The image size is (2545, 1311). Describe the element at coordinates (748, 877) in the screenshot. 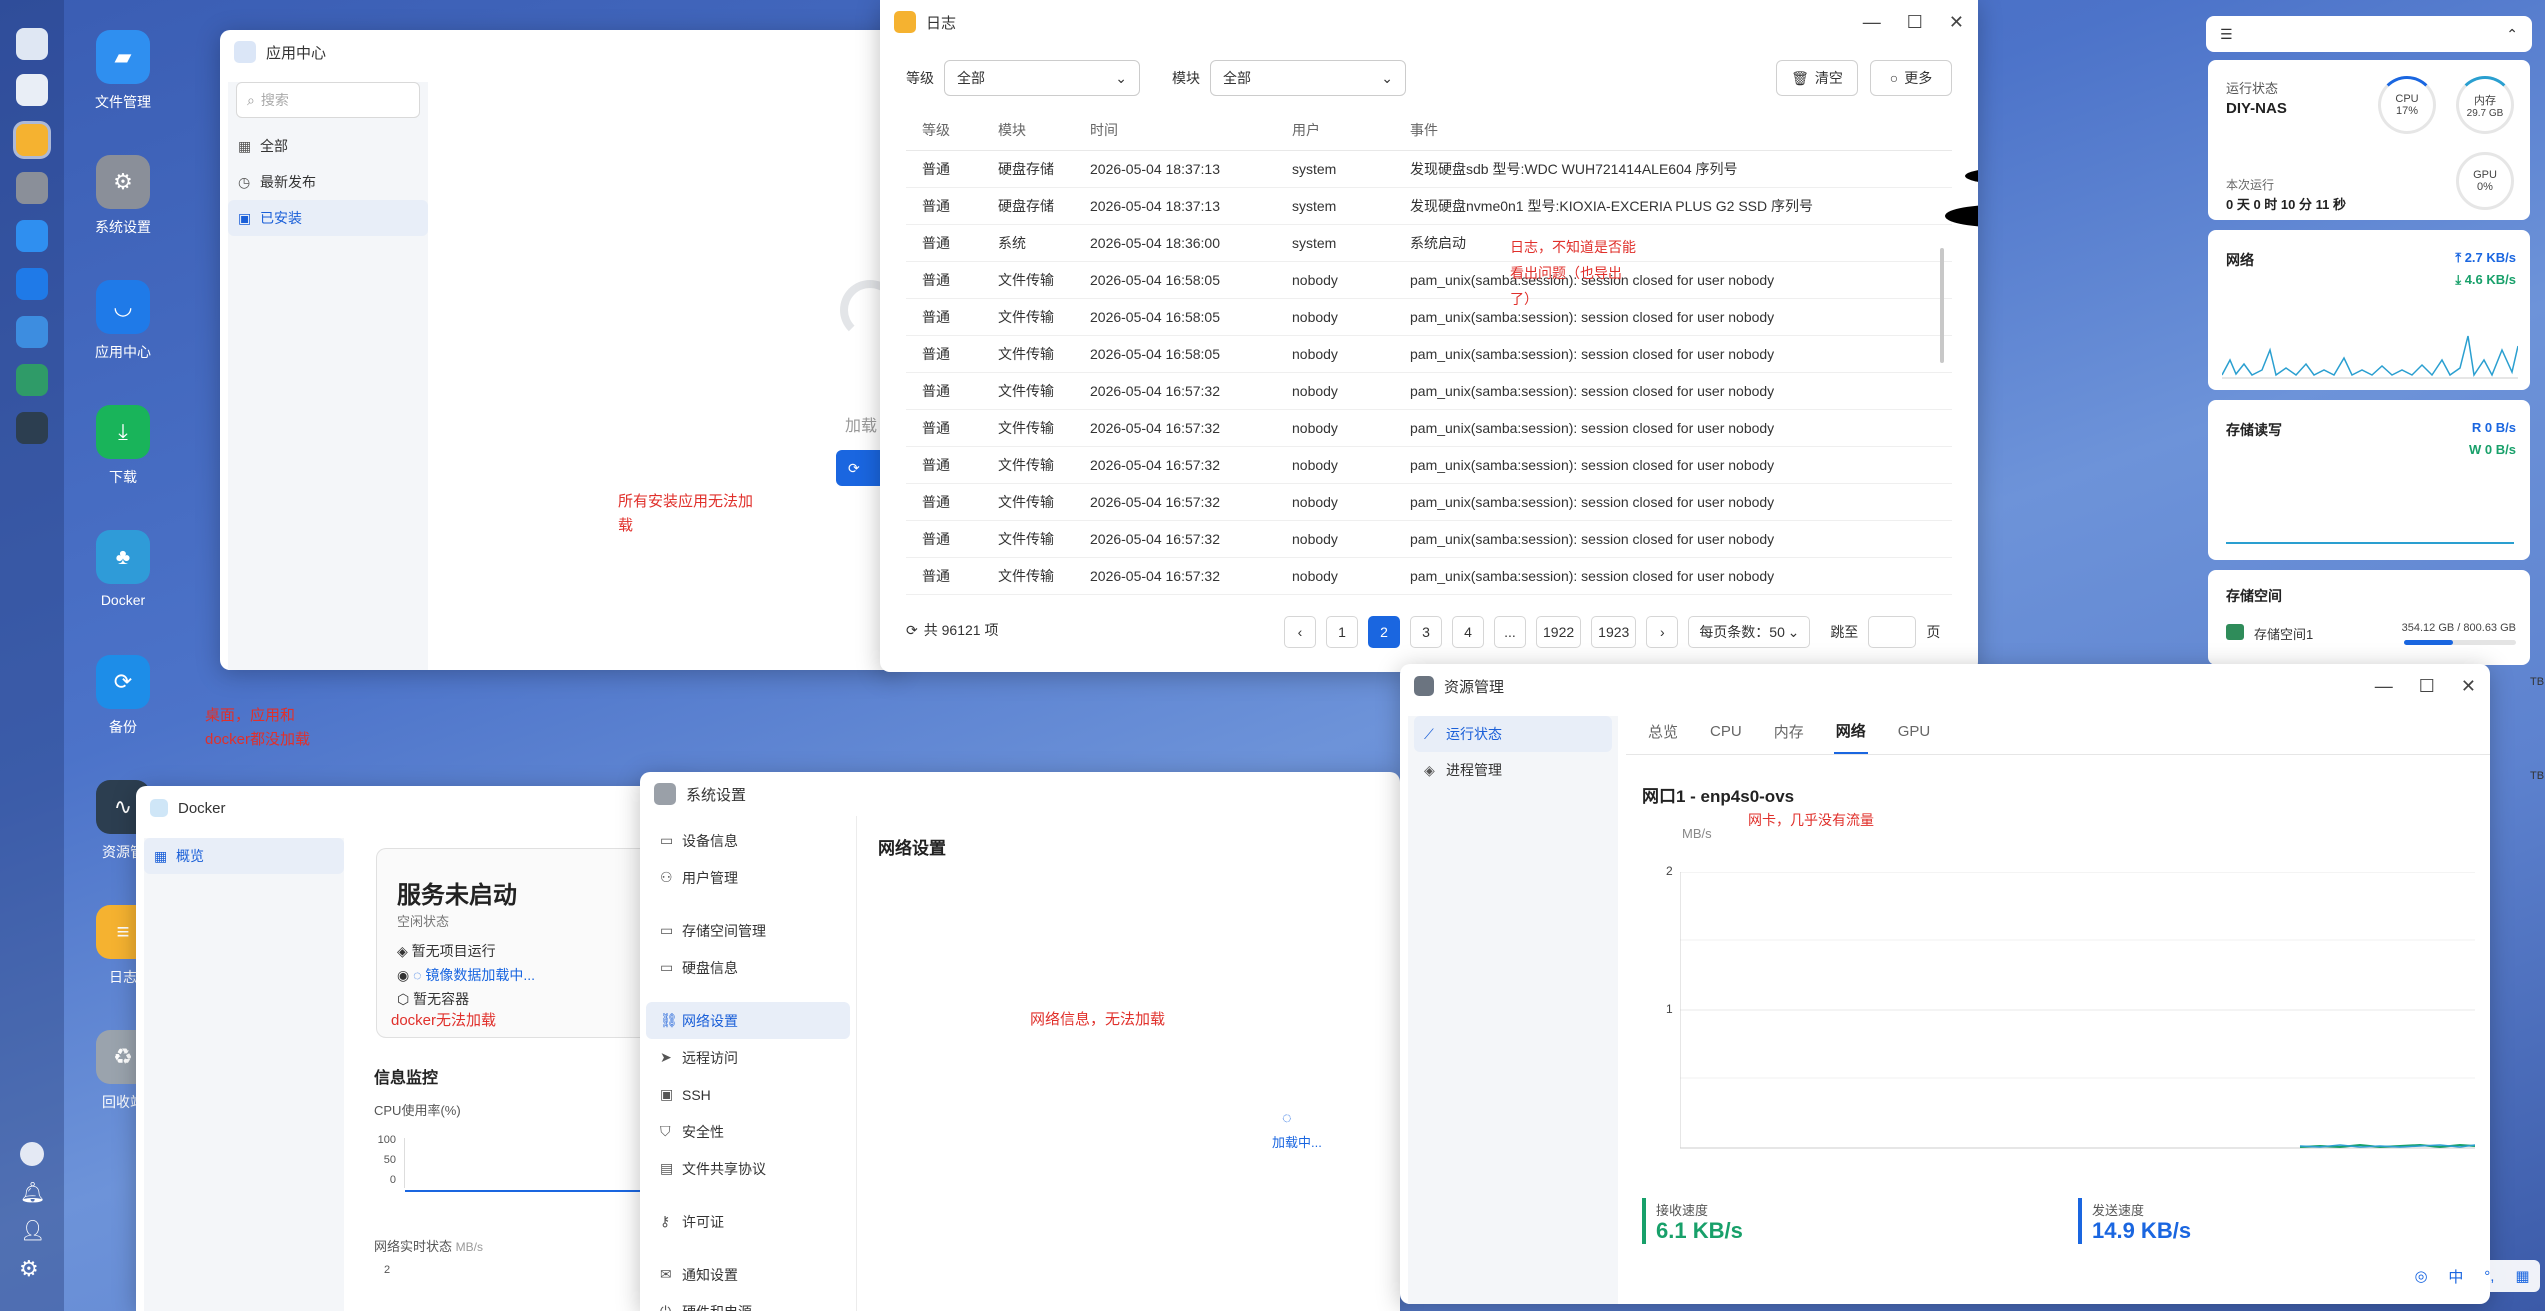

I see `setting-item-users: ⚇ 用户管理` at that location.